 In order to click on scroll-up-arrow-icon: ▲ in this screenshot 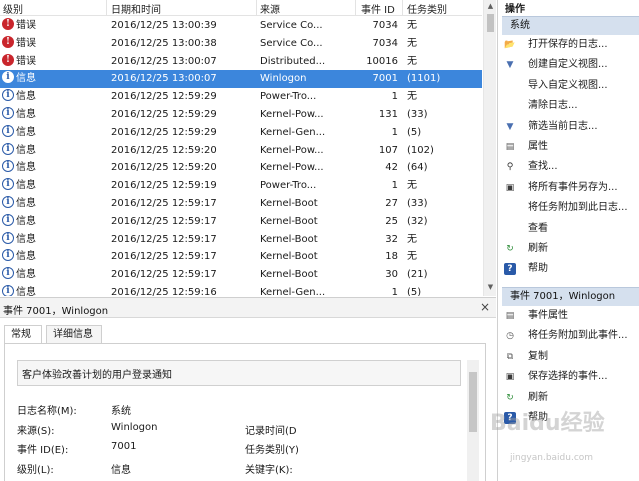, I will do `click(490, 6)`.